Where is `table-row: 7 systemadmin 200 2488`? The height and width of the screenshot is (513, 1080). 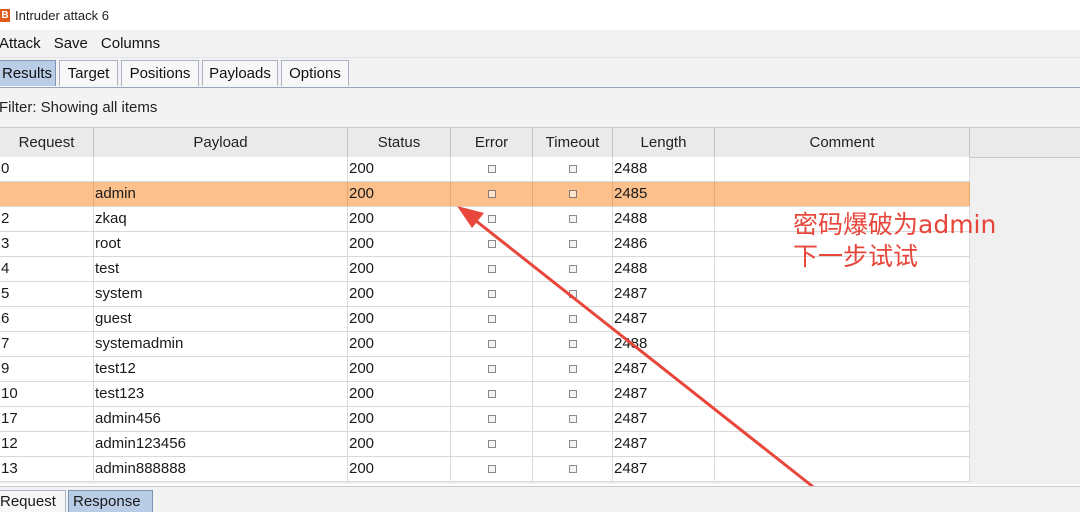 table-row: 7 systemadmin 200 2488 is located at coordinates (485, 344).